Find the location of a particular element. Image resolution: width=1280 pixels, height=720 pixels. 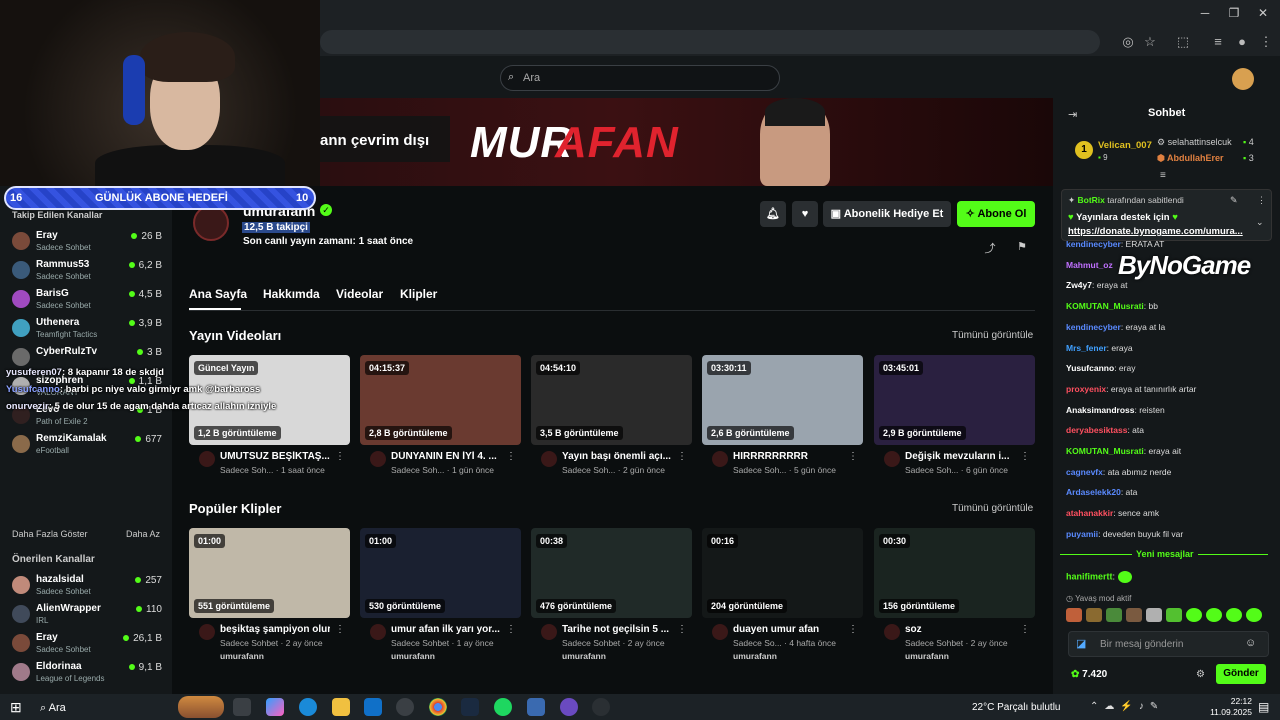

clips-see-all: Tümünü görüntüle is located at coordinates (992, 508).